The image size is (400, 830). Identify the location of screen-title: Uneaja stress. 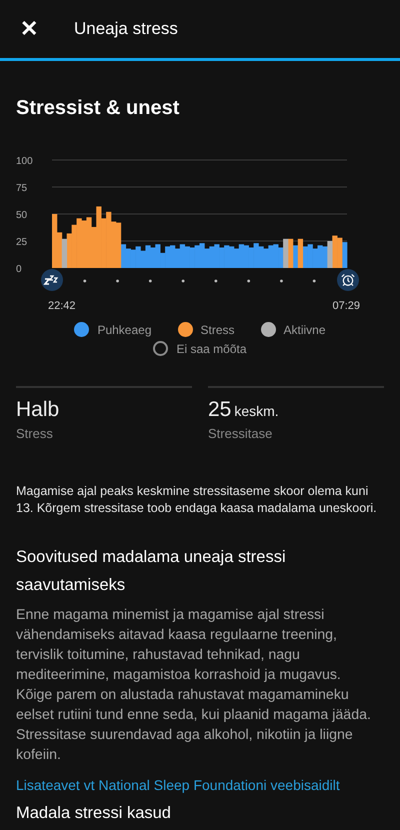
(126, 29).